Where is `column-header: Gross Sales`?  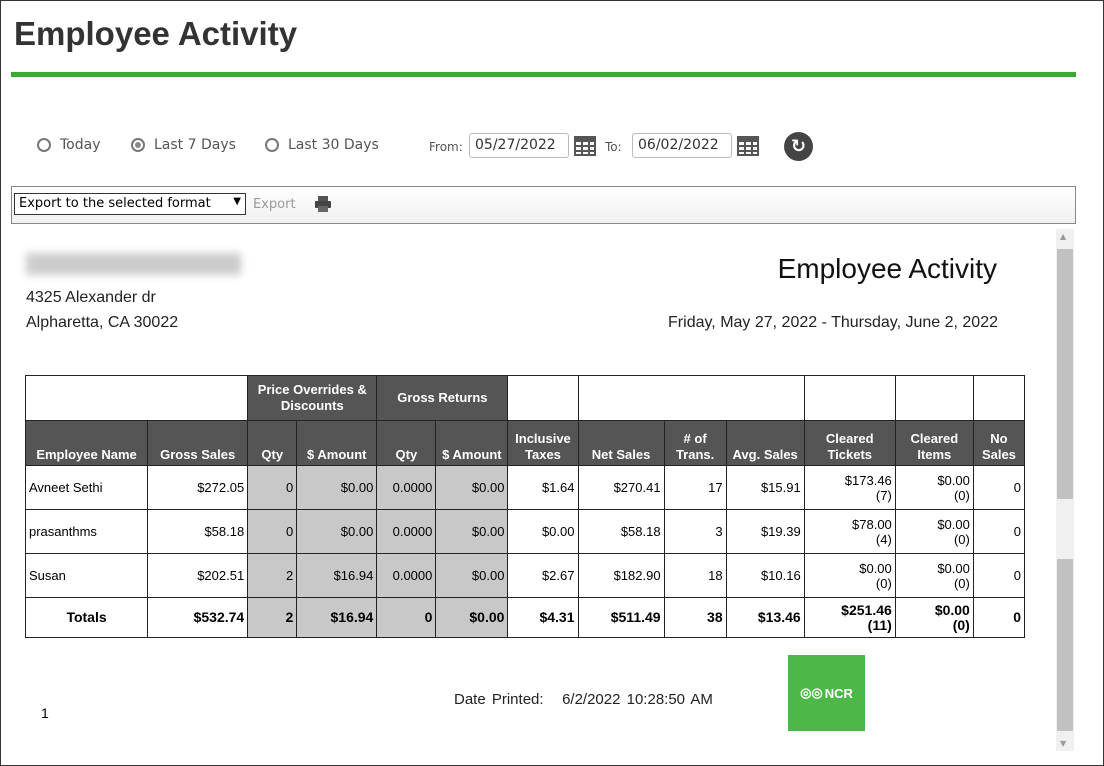 column-header: Gross Sales is located at coordinates (198, 443).